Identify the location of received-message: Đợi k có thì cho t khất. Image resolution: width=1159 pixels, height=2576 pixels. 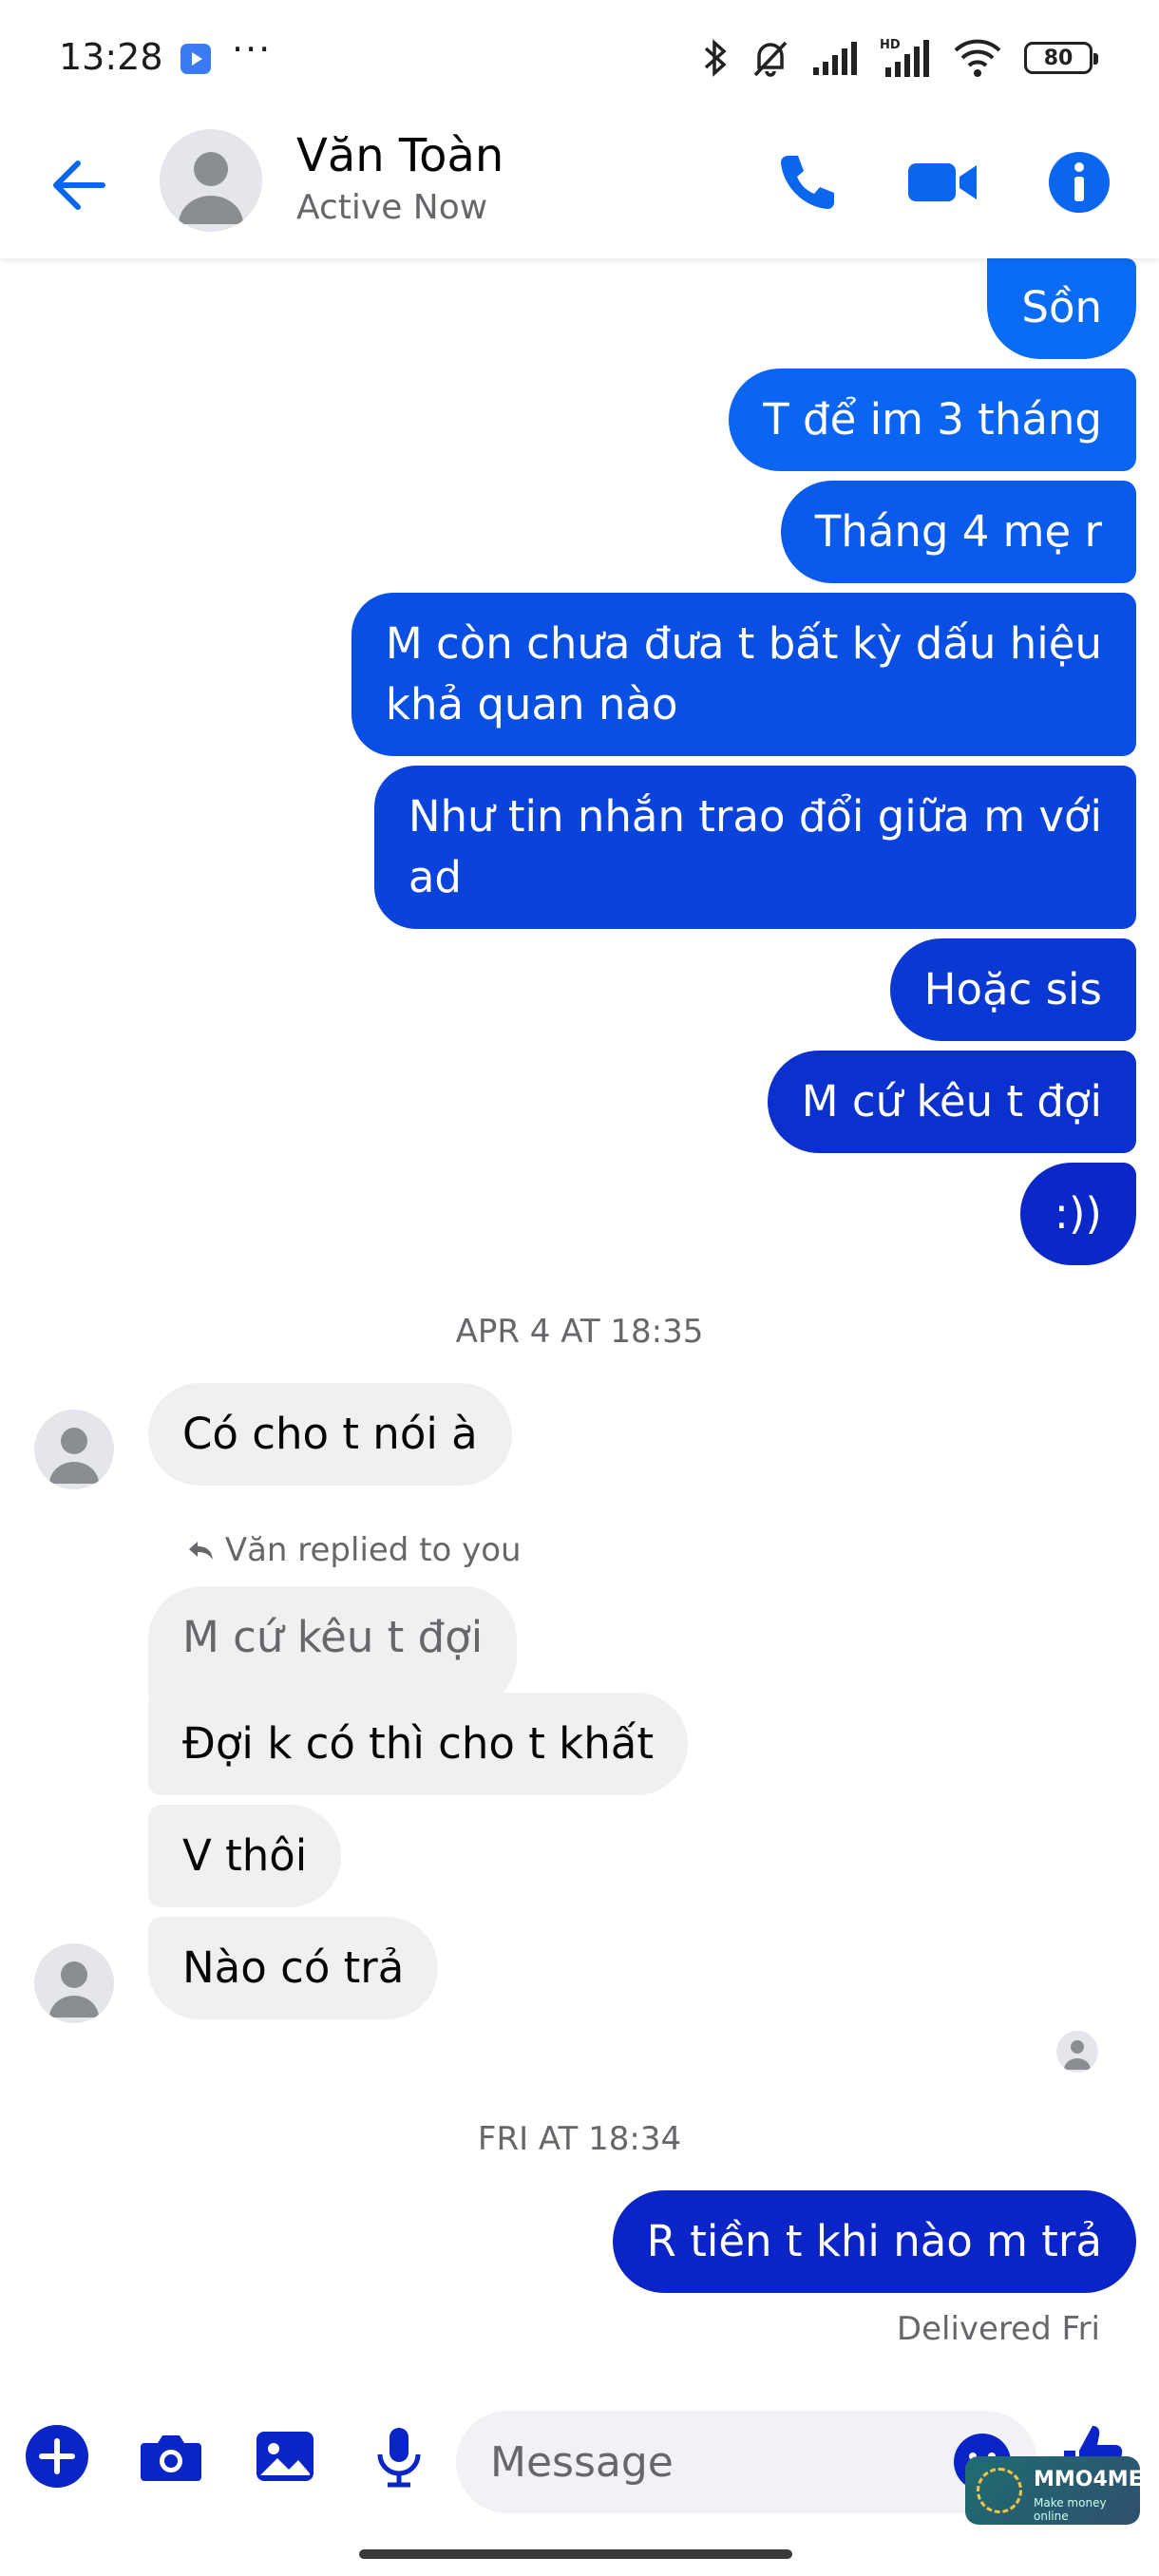
(418, 1744).